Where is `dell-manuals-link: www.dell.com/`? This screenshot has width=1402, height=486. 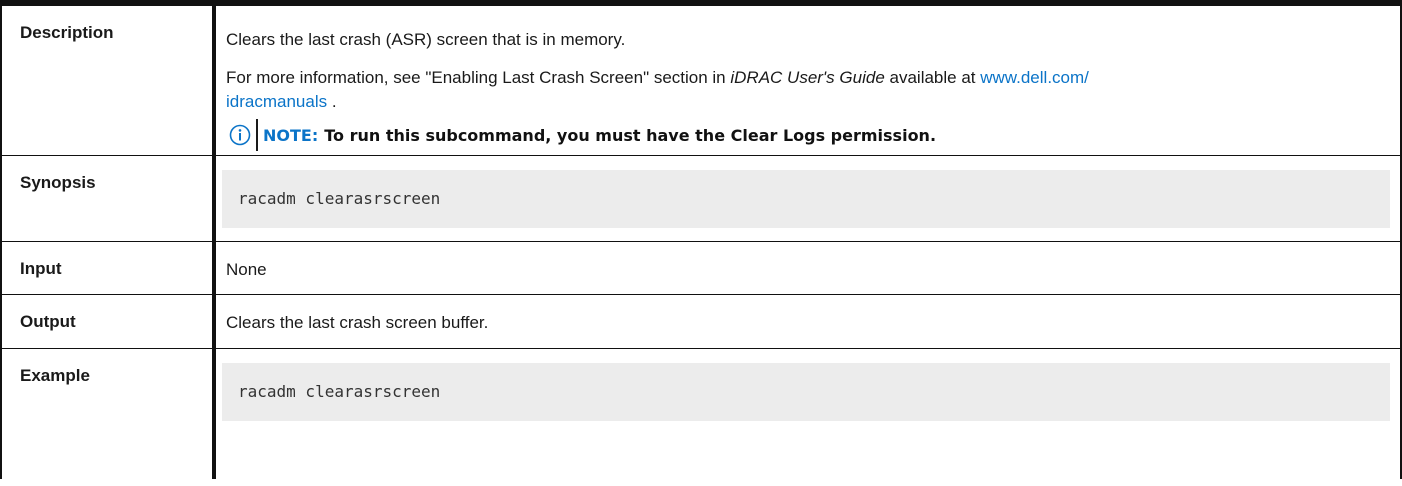 dell-manuals-link: www.dell.com/ is located at coordinates (1034, 77).